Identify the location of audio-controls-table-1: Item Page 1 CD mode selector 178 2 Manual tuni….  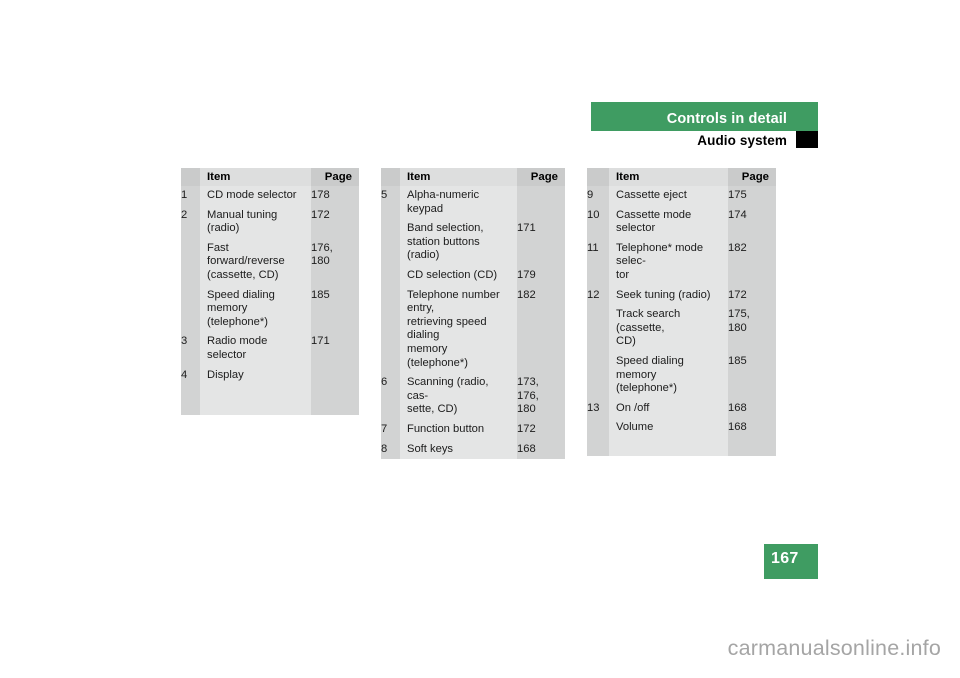
(270, 313).